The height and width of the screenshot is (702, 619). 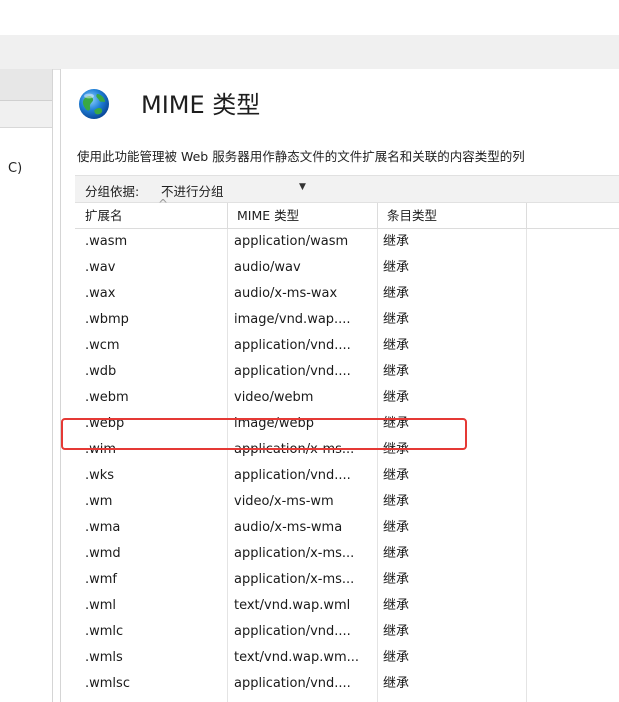 I want to click on table-row: .wmf application/x-ms... 继承, so click(x=347, y=580).